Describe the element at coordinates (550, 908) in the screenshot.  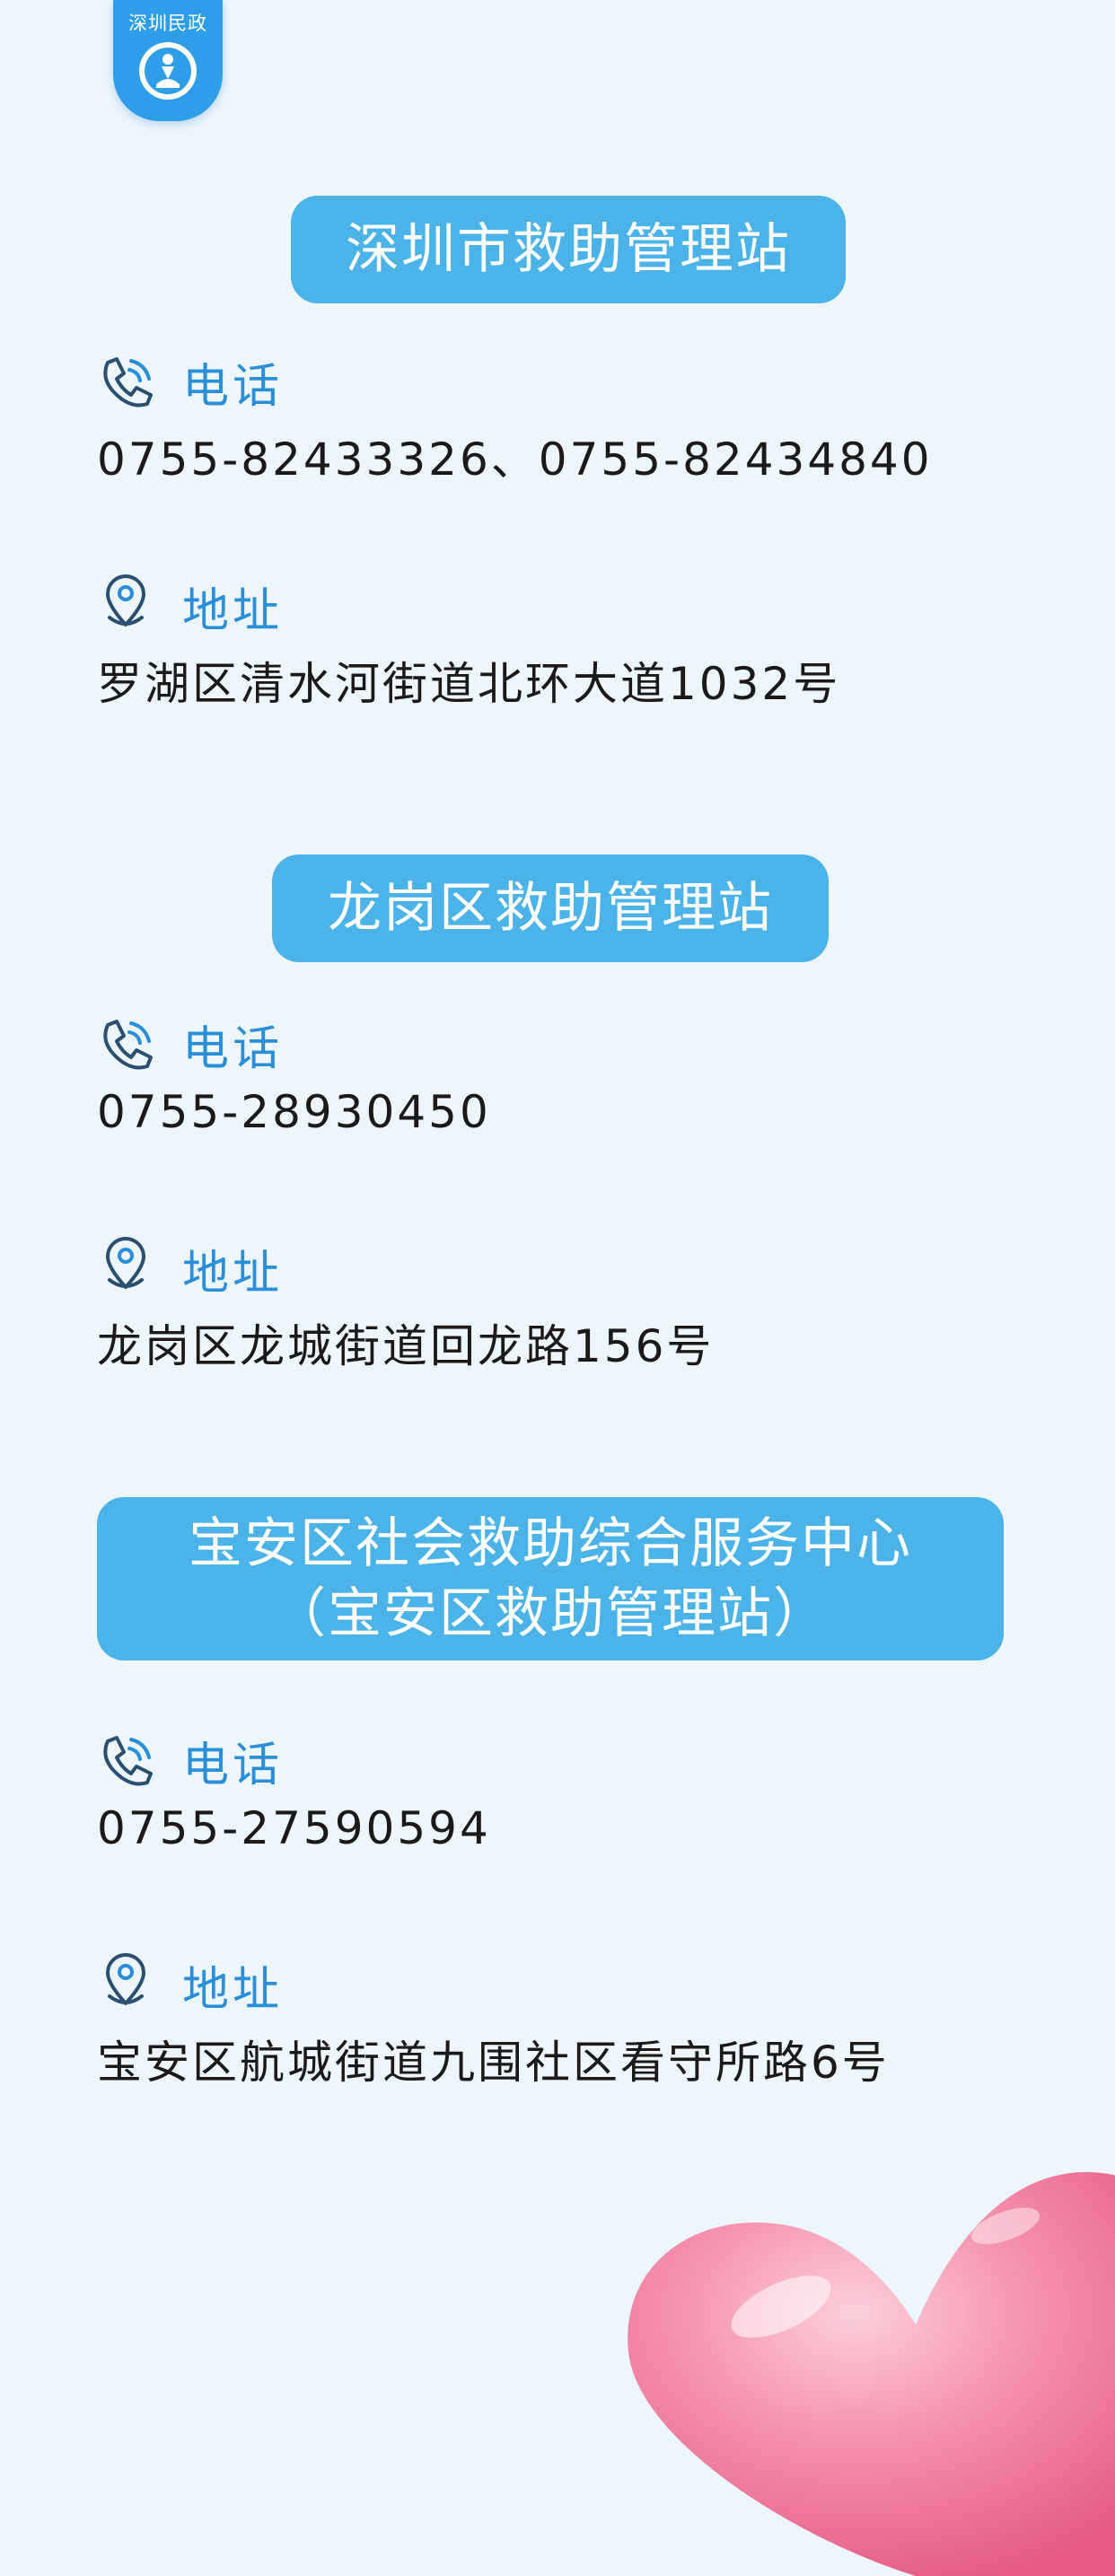
I see `station-title-longgang: 龙岗区救助管理站` at that location.